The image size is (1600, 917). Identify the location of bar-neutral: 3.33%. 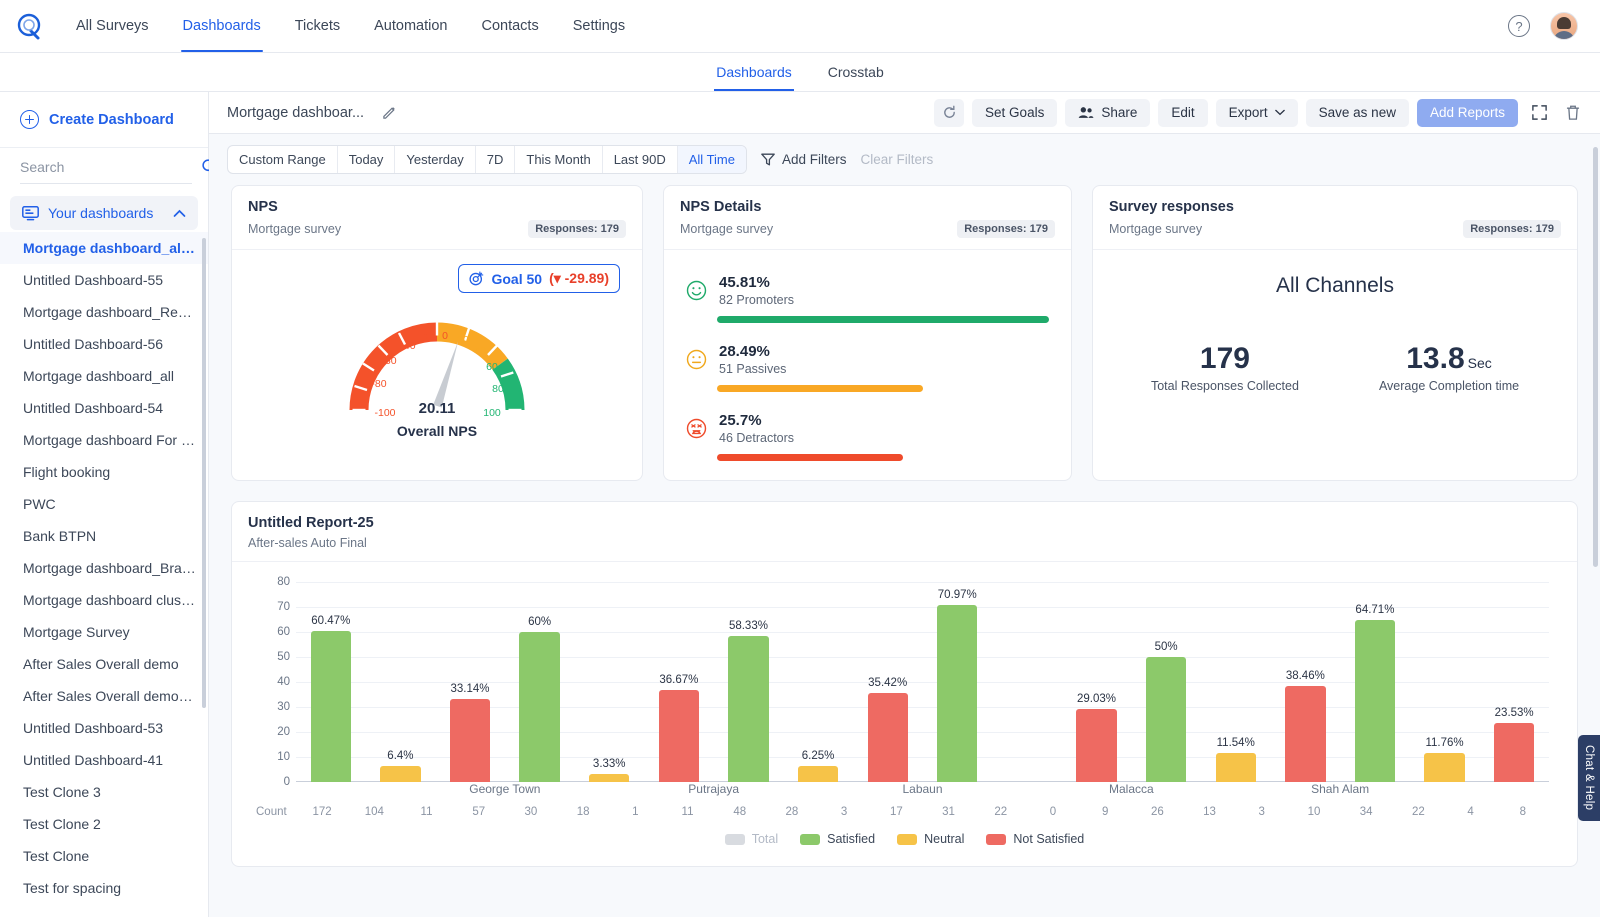
(609, 770).